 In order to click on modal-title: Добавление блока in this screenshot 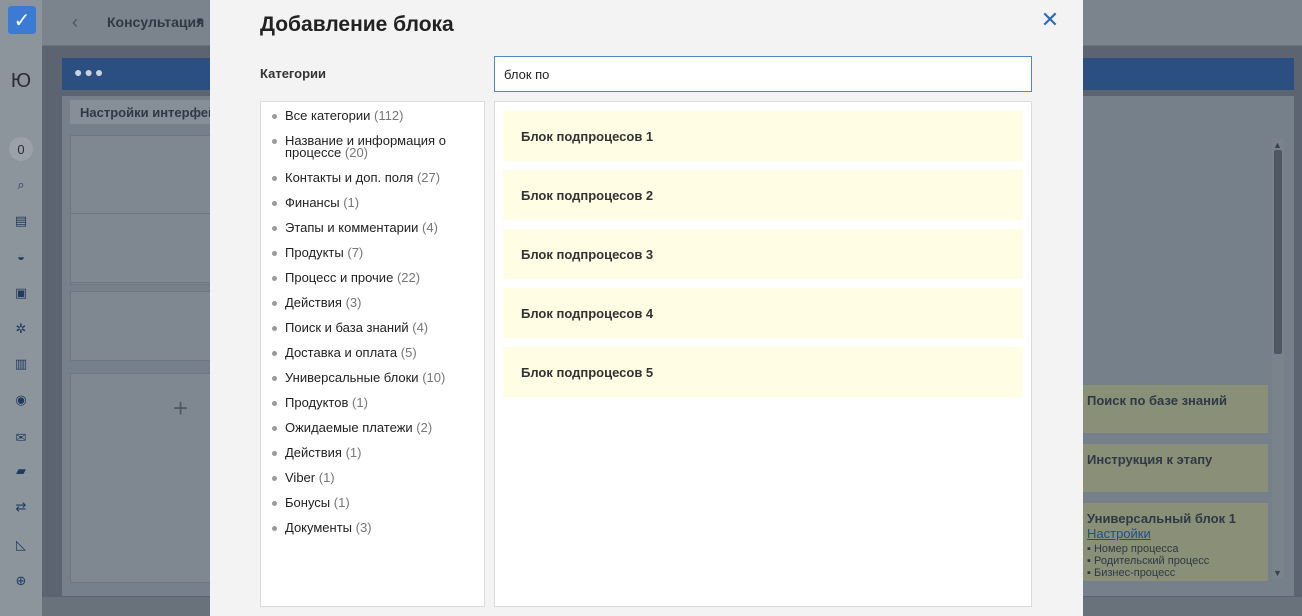, I will do `click(357, 24)`.